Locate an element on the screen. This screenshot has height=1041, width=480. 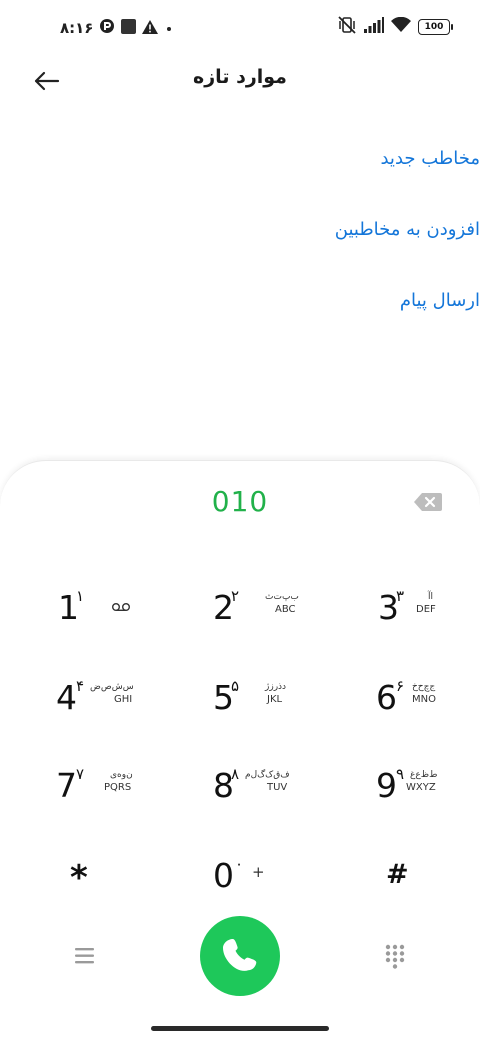
key-fa-letters: س‌ش‌ص‌ض is located at coordinates (112, 687).